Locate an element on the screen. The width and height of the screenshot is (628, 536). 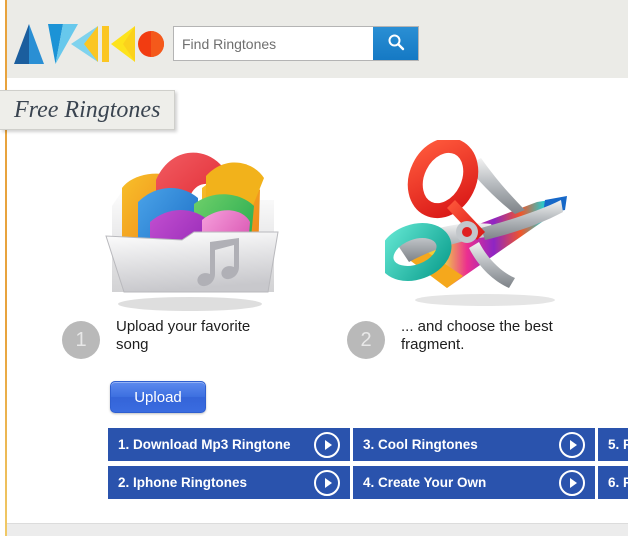
search-input is located at coordinates (273, 43).